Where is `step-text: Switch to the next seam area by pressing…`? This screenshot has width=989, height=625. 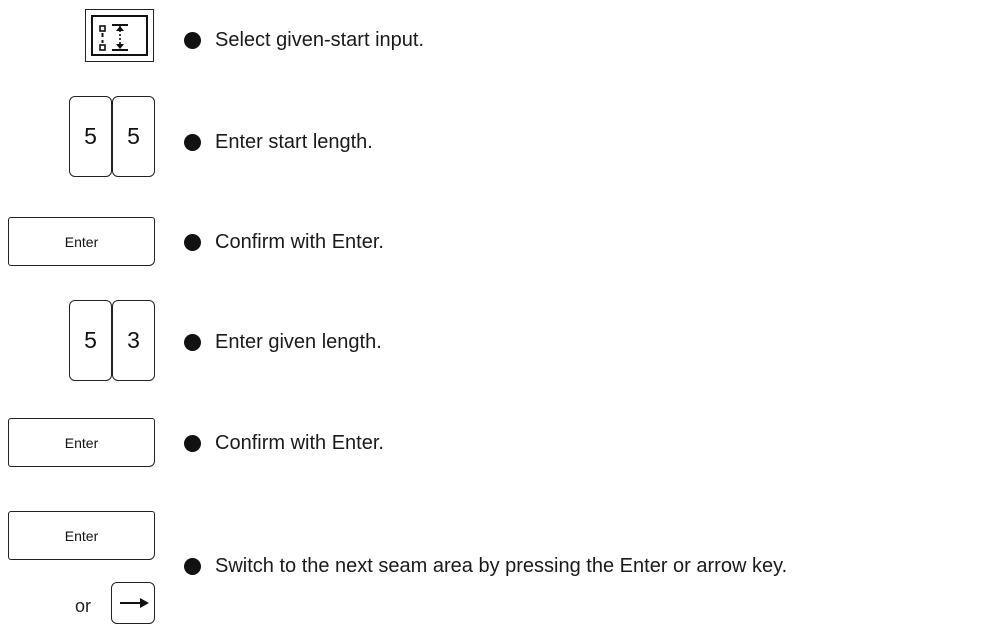
step-text: Switch to the next seam area by pressing… is located at coordinates (501, 566).